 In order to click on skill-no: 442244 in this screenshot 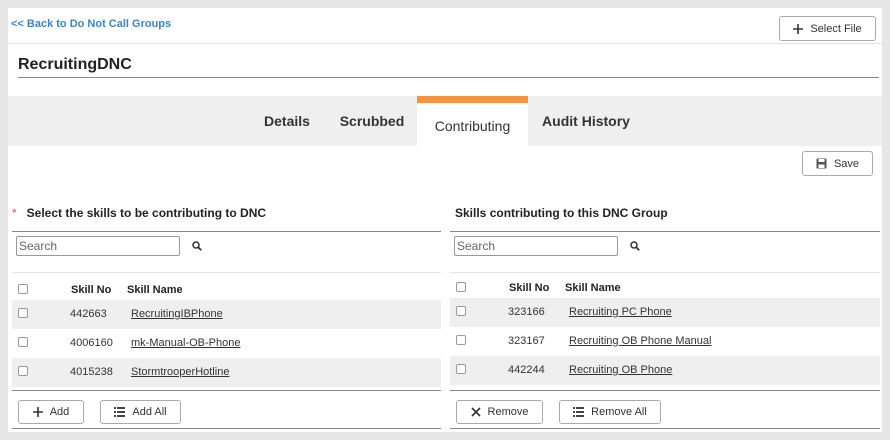, I will do `click(526, 370)`.